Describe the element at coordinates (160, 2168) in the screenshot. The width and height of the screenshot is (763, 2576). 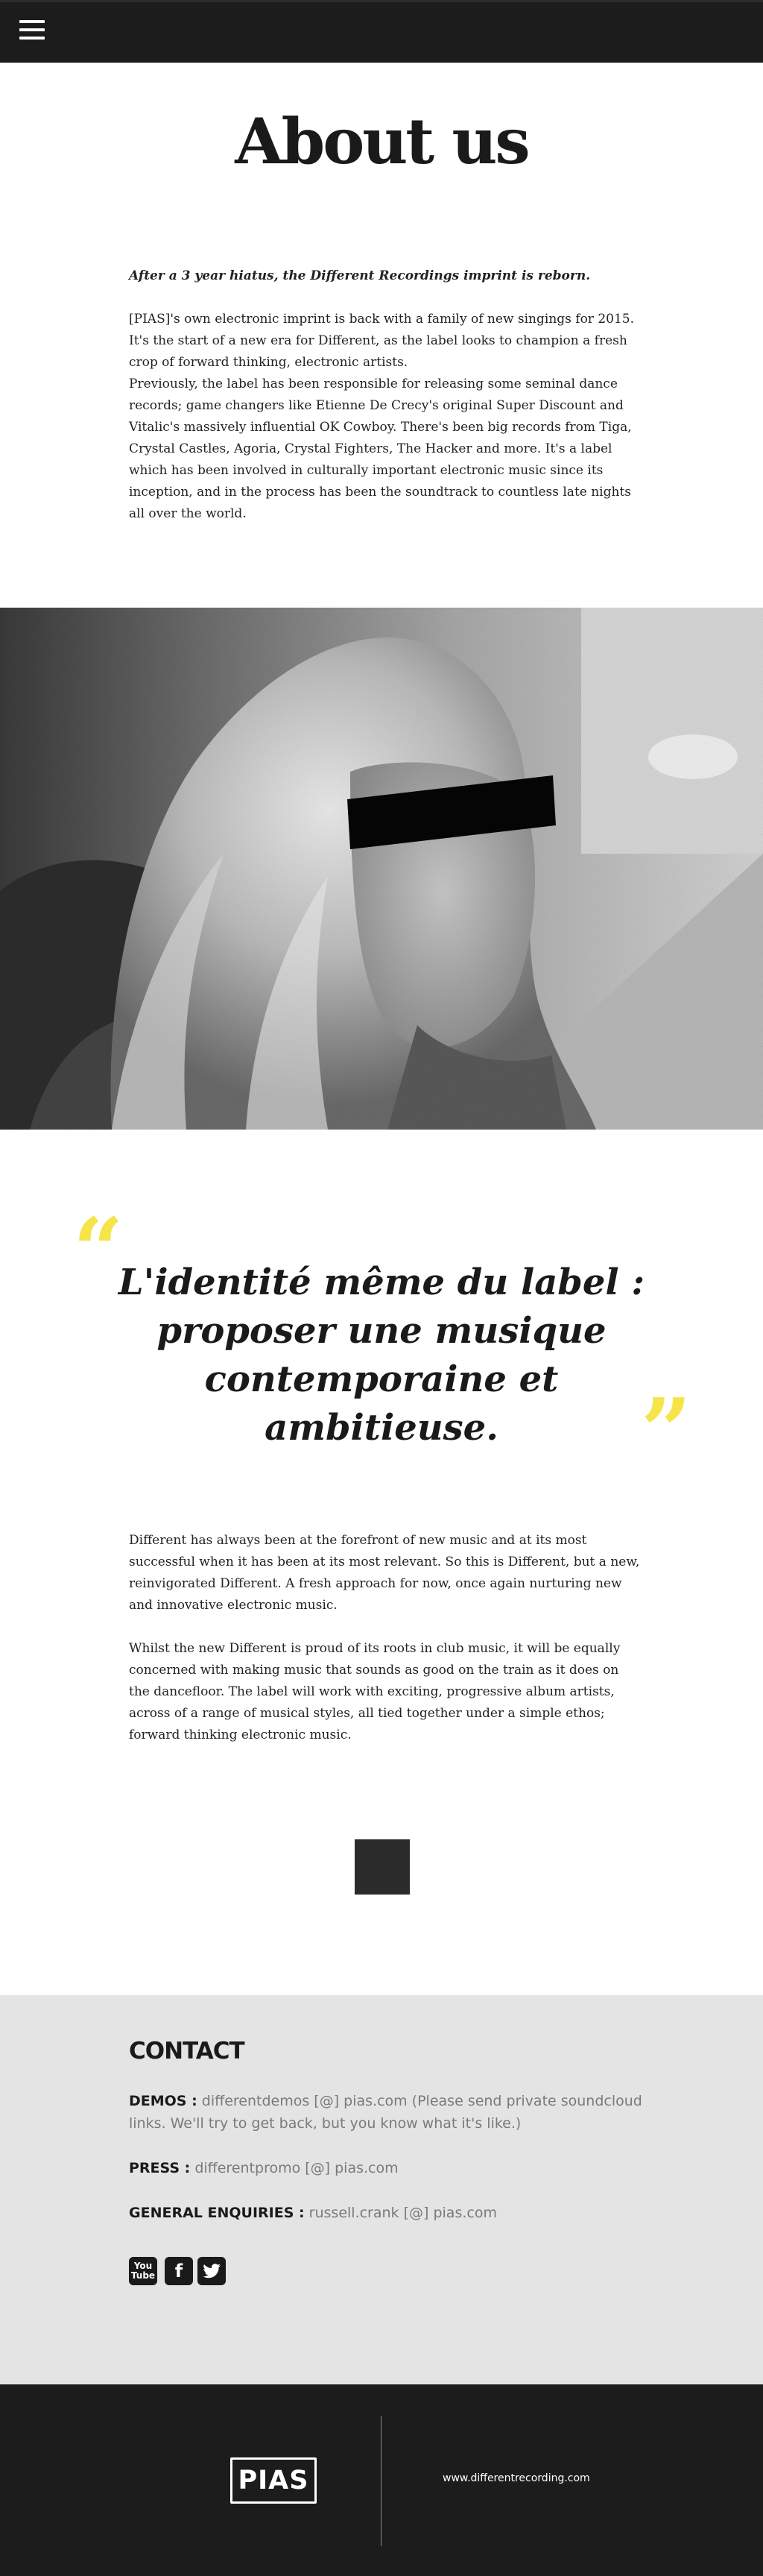
I see `press-label: PRESS :` at that location.